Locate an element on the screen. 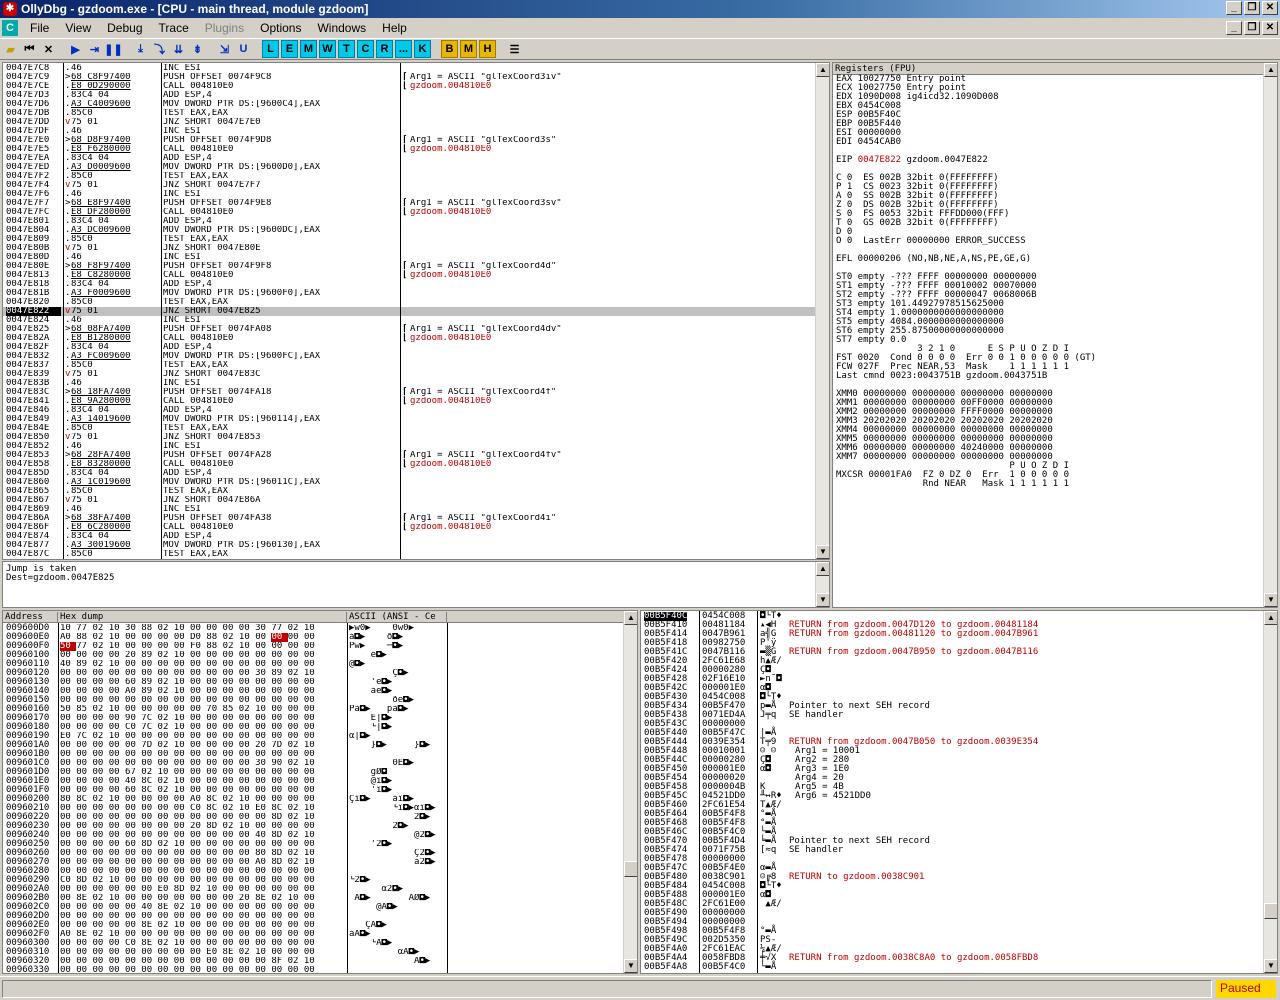 This screenshot has height=1000, width=1280. menu-file: File is located at coordinates (39, 28).